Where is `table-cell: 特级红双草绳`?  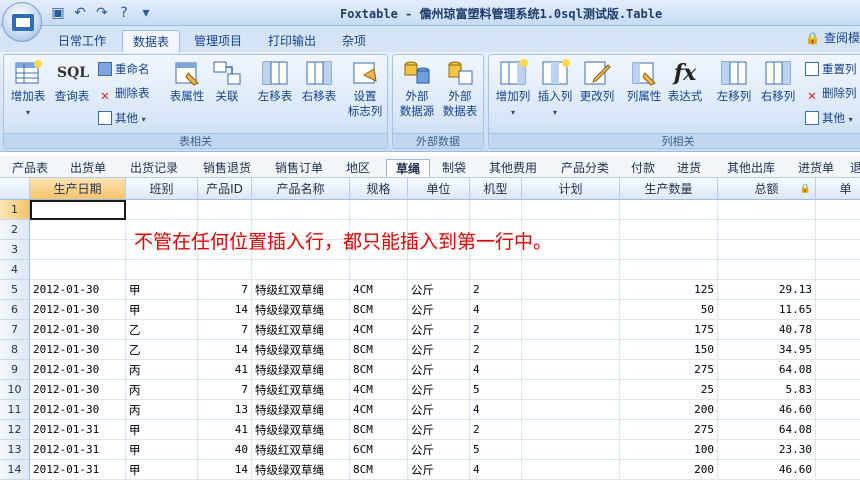
table-cell: 特级红双草绳 is located at coordinates (301, 450).